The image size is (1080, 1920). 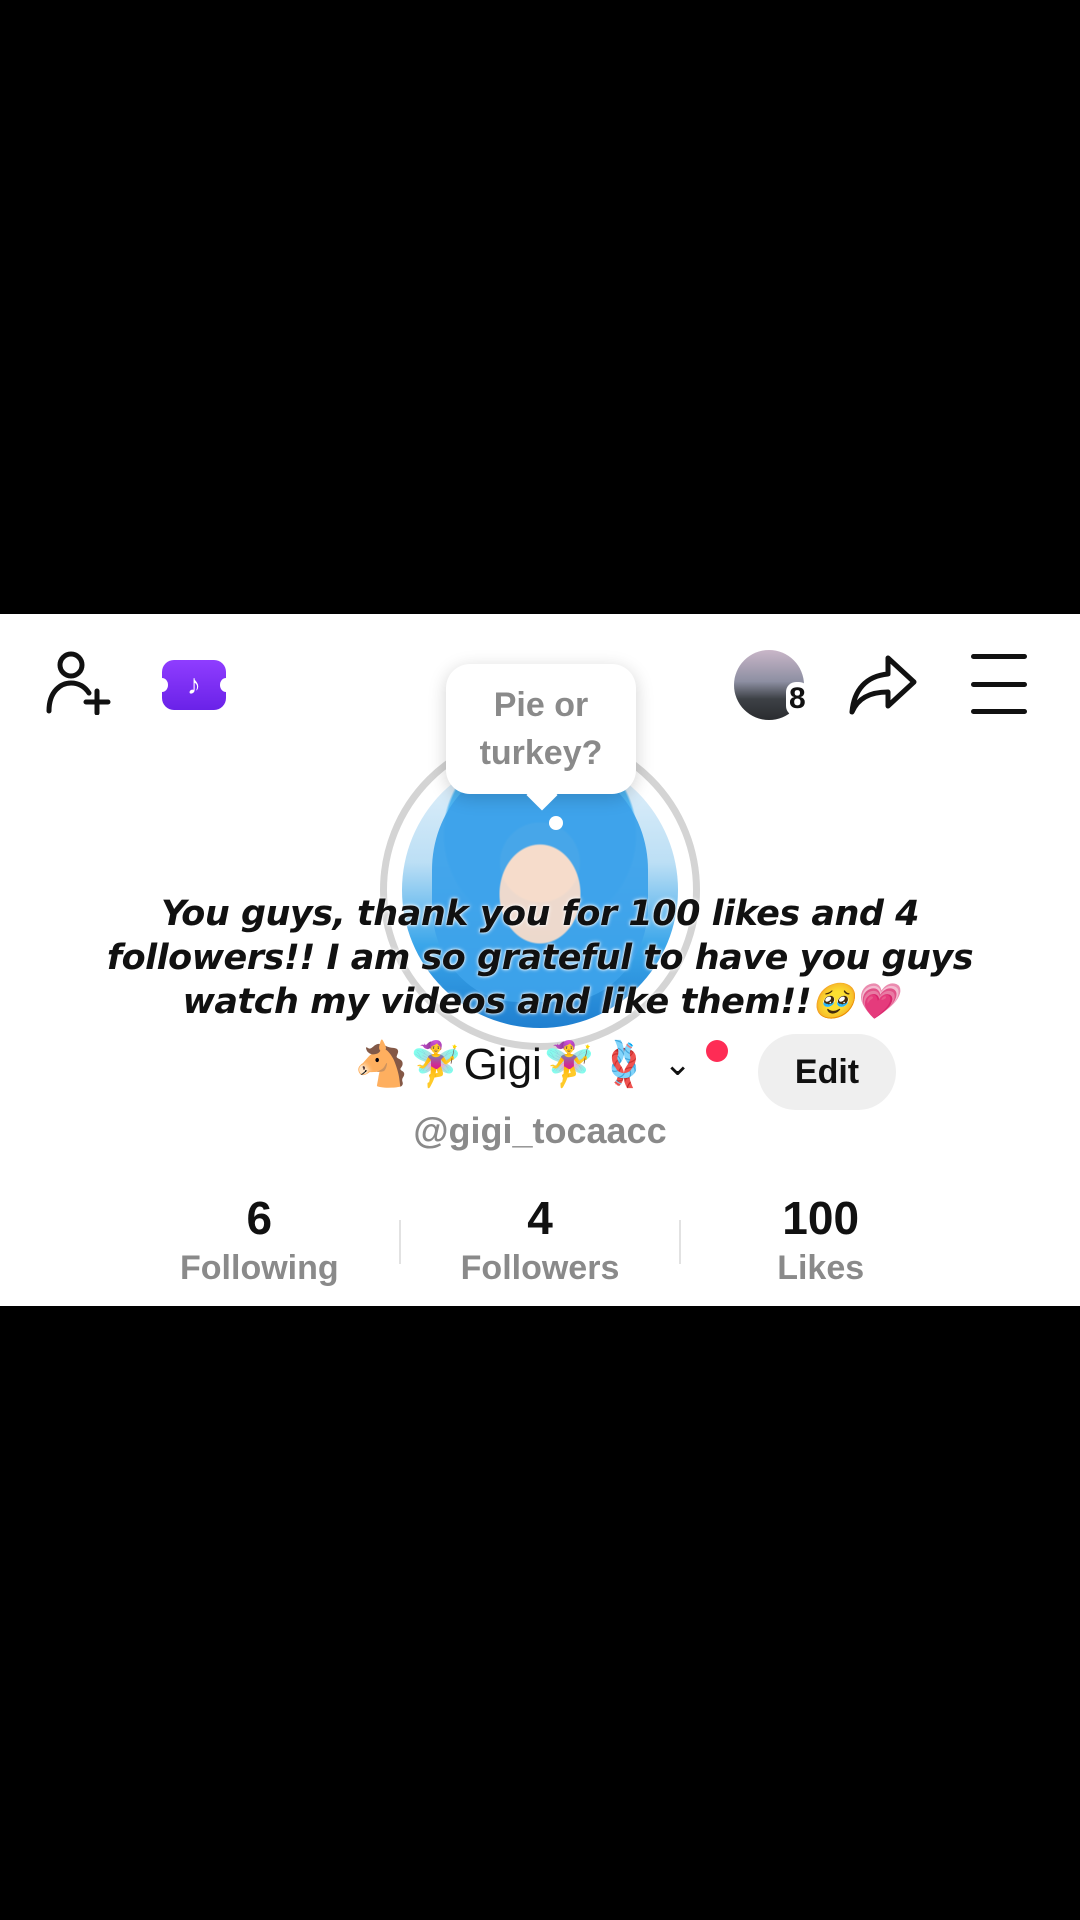 I want to click on stats-row: 6 Following 4 Followers 100 Likes, so click(x=540, y=1242).